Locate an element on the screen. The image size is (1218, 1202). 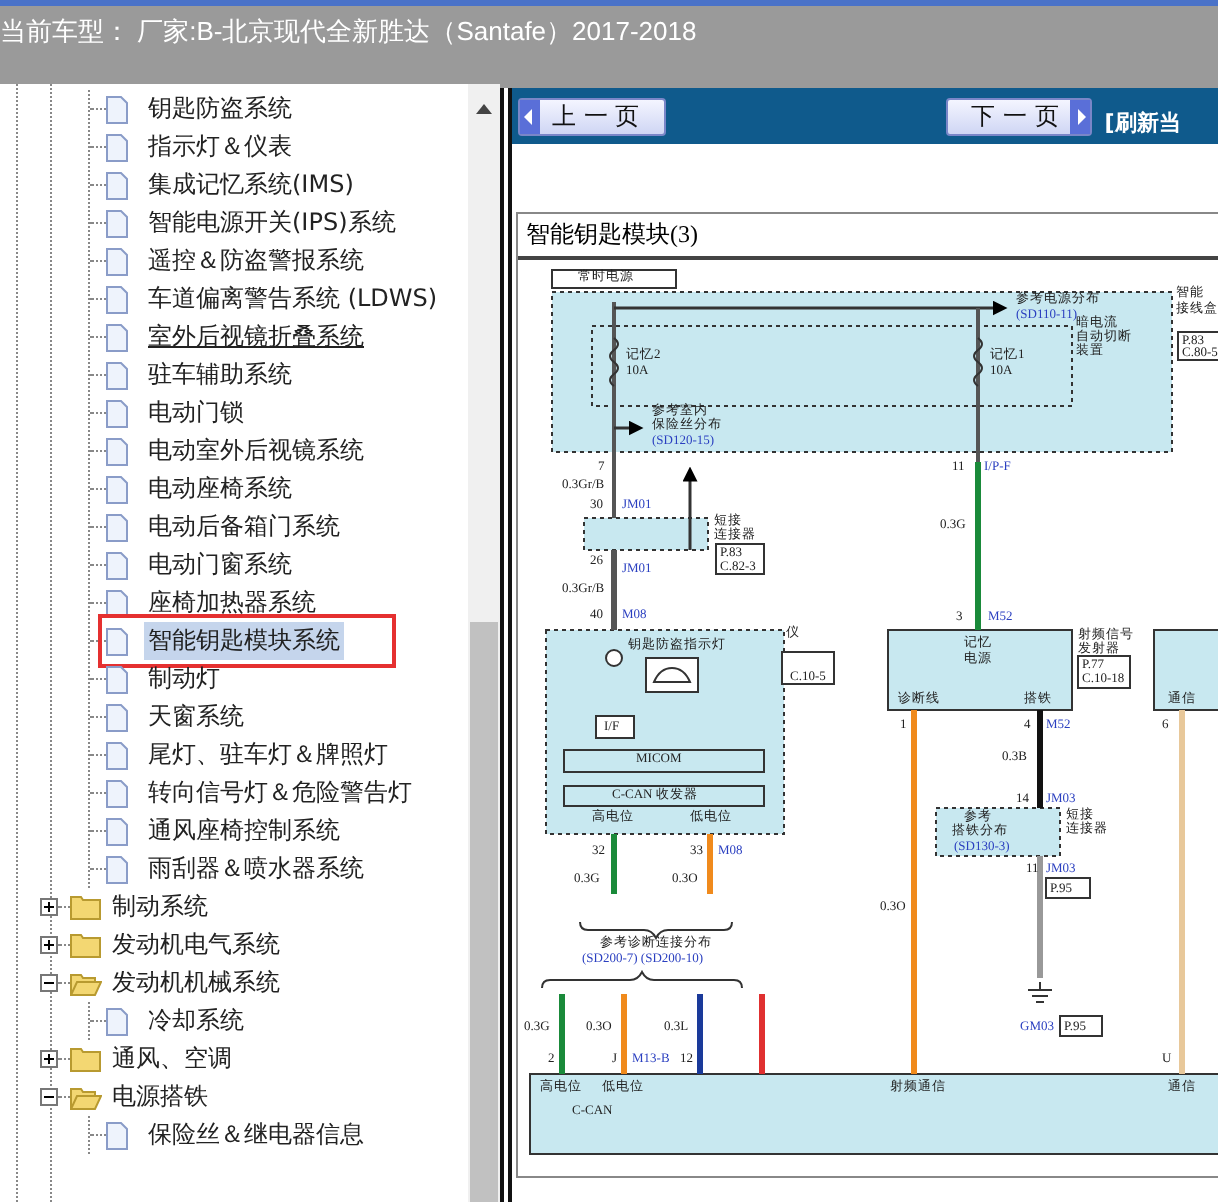
tree-item: 制动灯 is located at coordinates (184, 679).